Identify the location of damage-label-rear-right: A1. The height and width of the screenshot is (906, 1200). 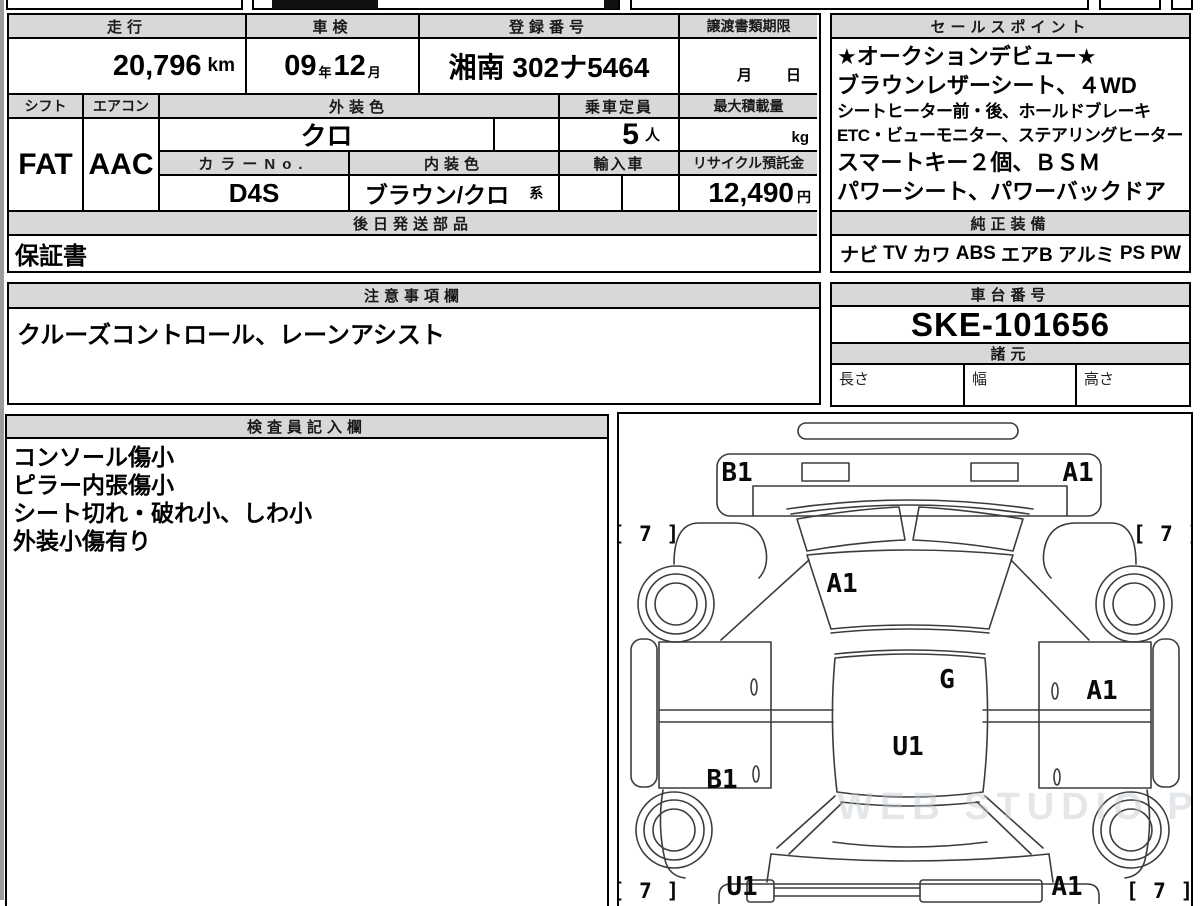
(1067, 887).